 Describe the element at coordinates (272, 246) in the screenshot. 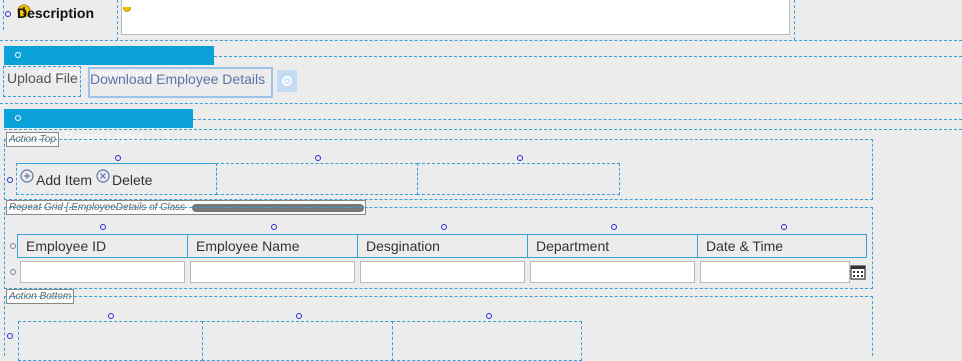

I see `column-header-employee-name: Employee Name` at that location.